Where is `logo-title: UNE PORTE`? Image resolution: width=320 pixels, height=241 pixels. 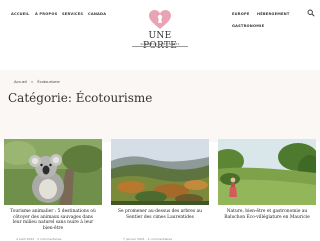
logo-title: UNE PORTE is located at coordinates (160, 41).